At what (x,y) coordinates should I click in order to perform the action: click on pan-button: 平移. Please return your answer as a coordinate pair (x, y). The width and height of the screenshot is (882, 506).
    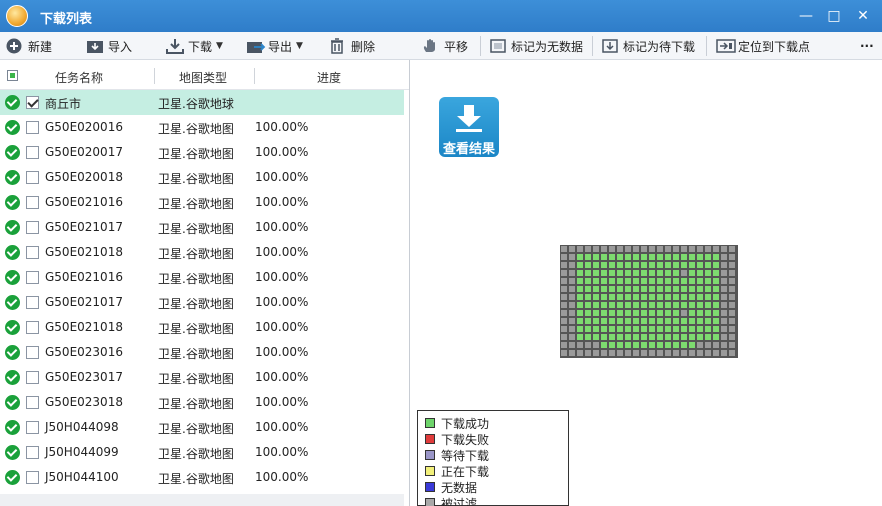
    Looking at the image, I should click on (445, 46).